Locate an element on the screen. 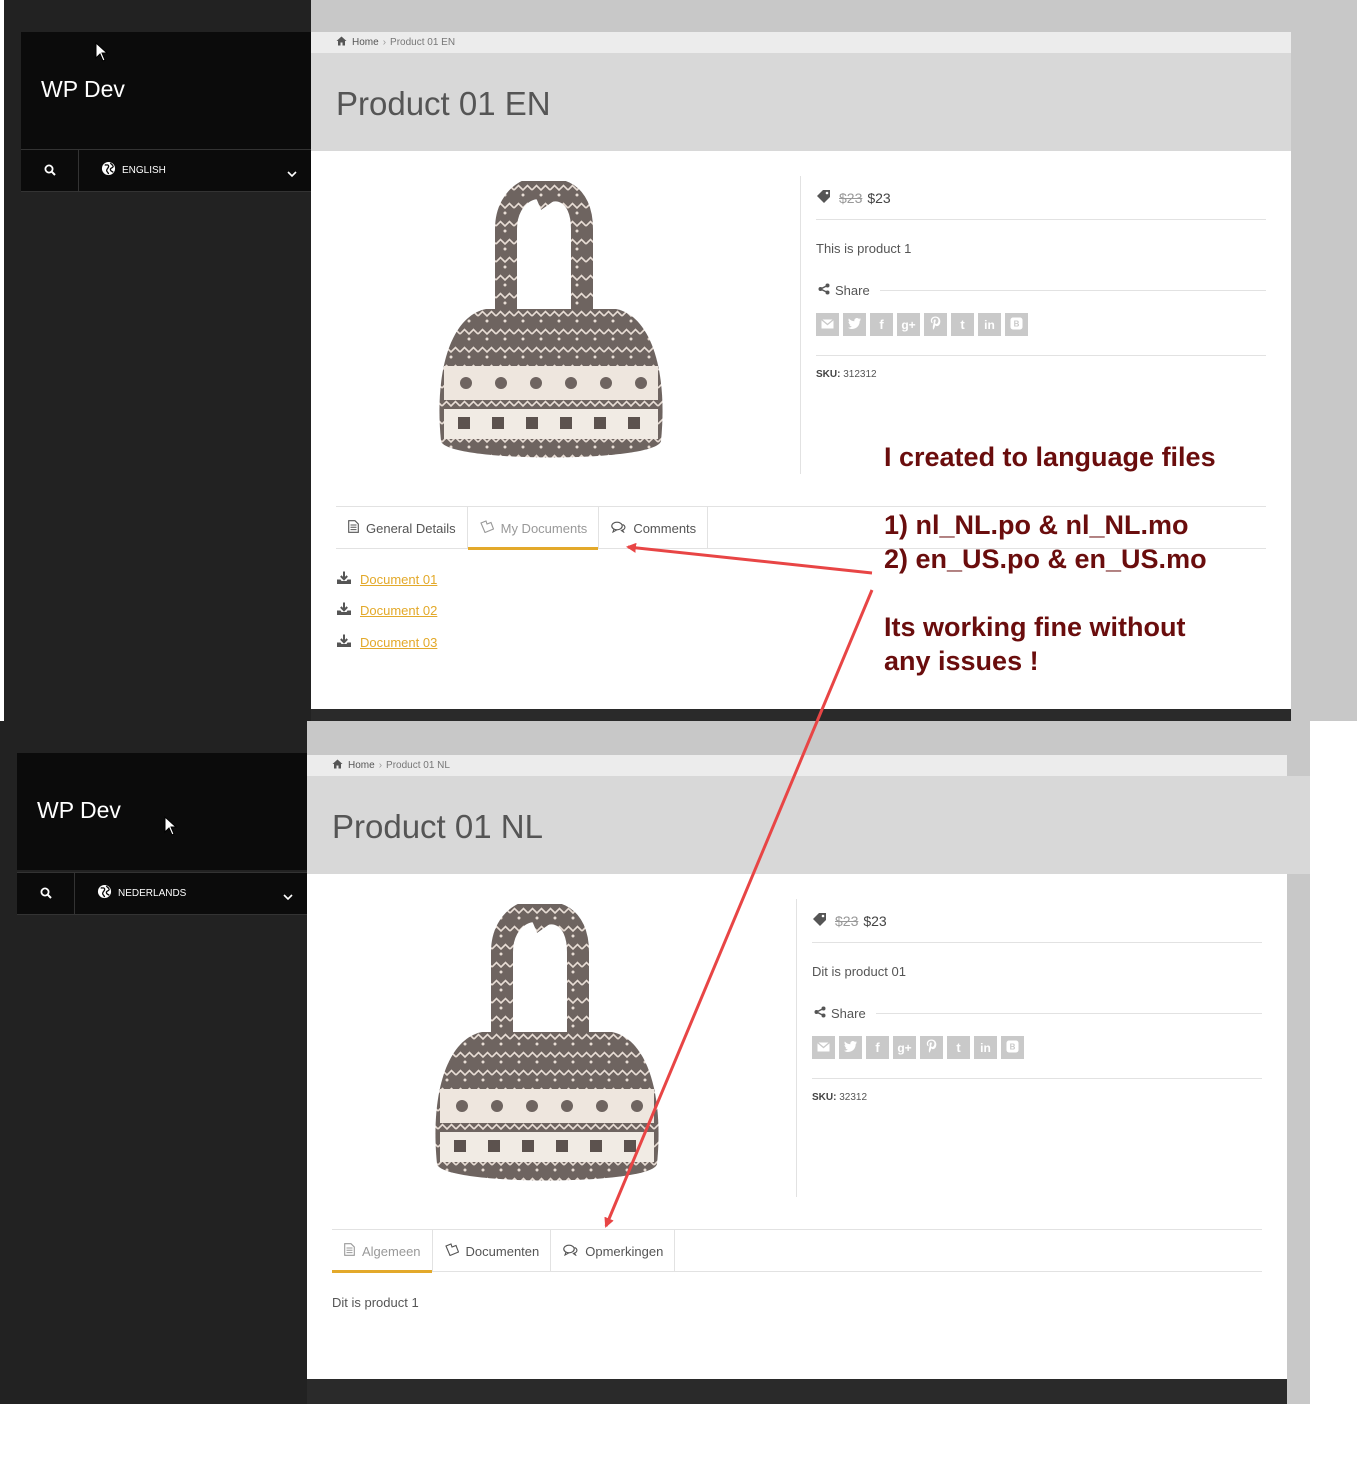  sku: SKU: 32312 is located at coordinates (839, 1097).